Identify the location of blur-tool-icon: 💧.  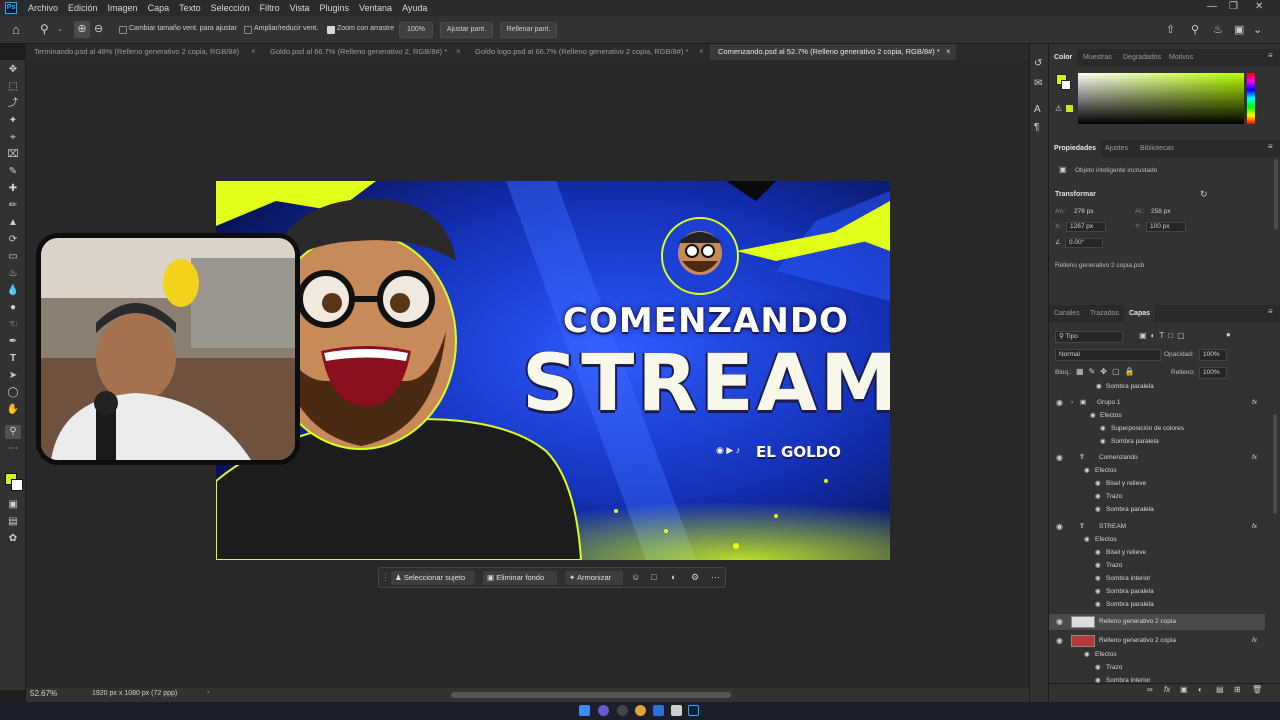
(13, 291).